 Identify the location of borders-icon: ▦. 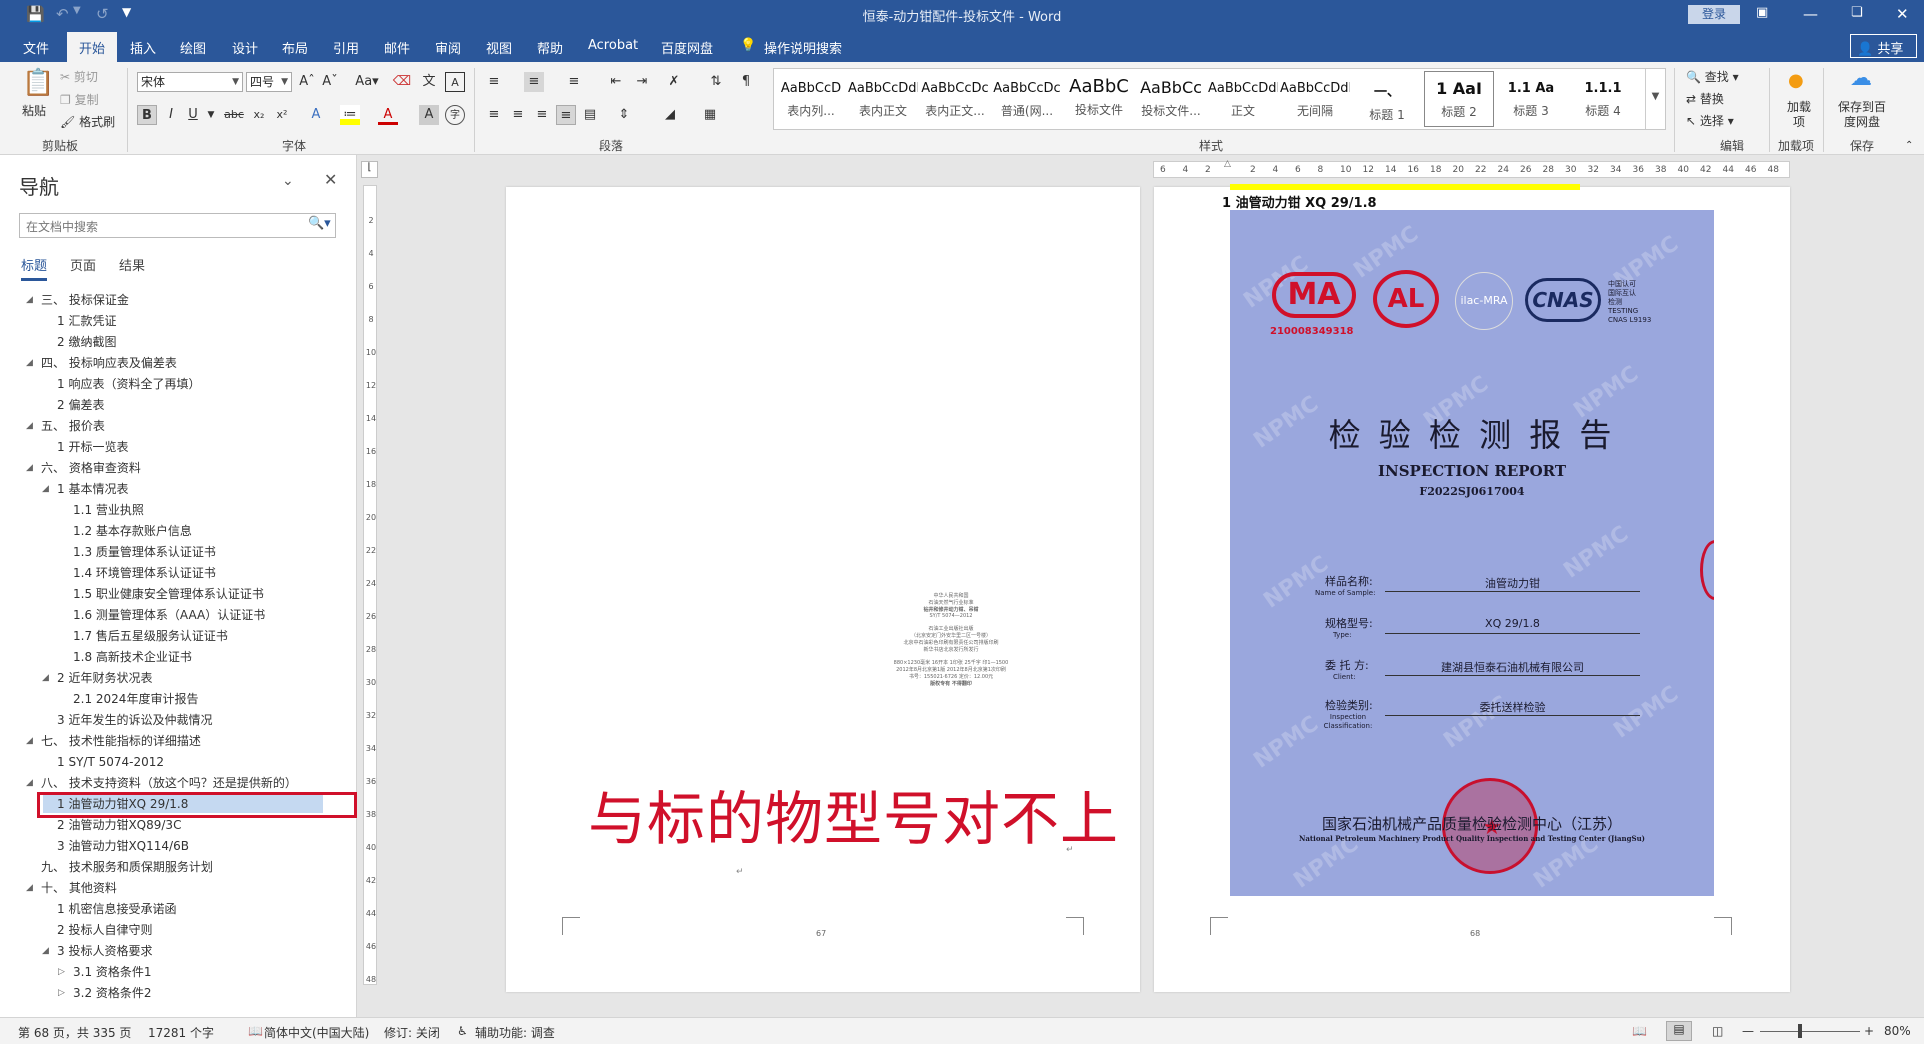
(710, 115).